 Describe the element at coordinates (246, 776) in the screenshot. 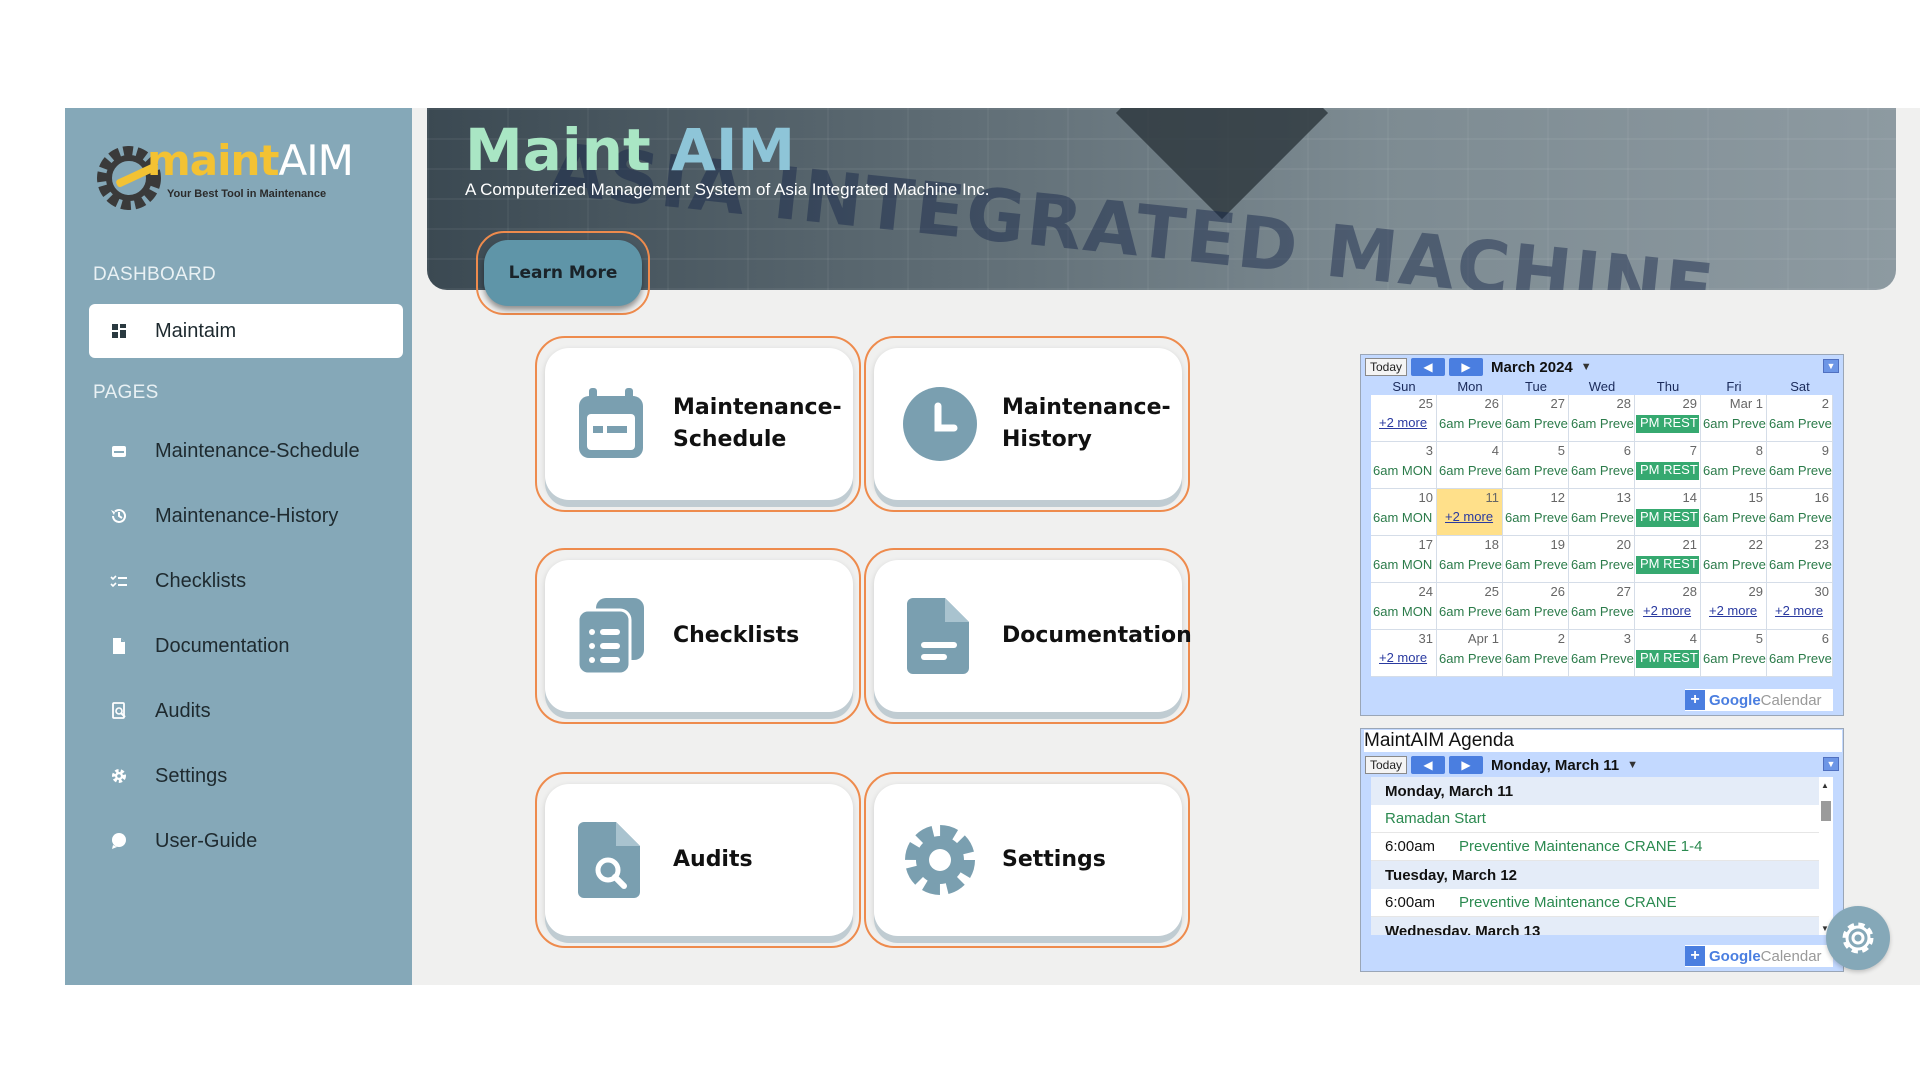

I see `sidebar-item-settings: Settings` at that location.